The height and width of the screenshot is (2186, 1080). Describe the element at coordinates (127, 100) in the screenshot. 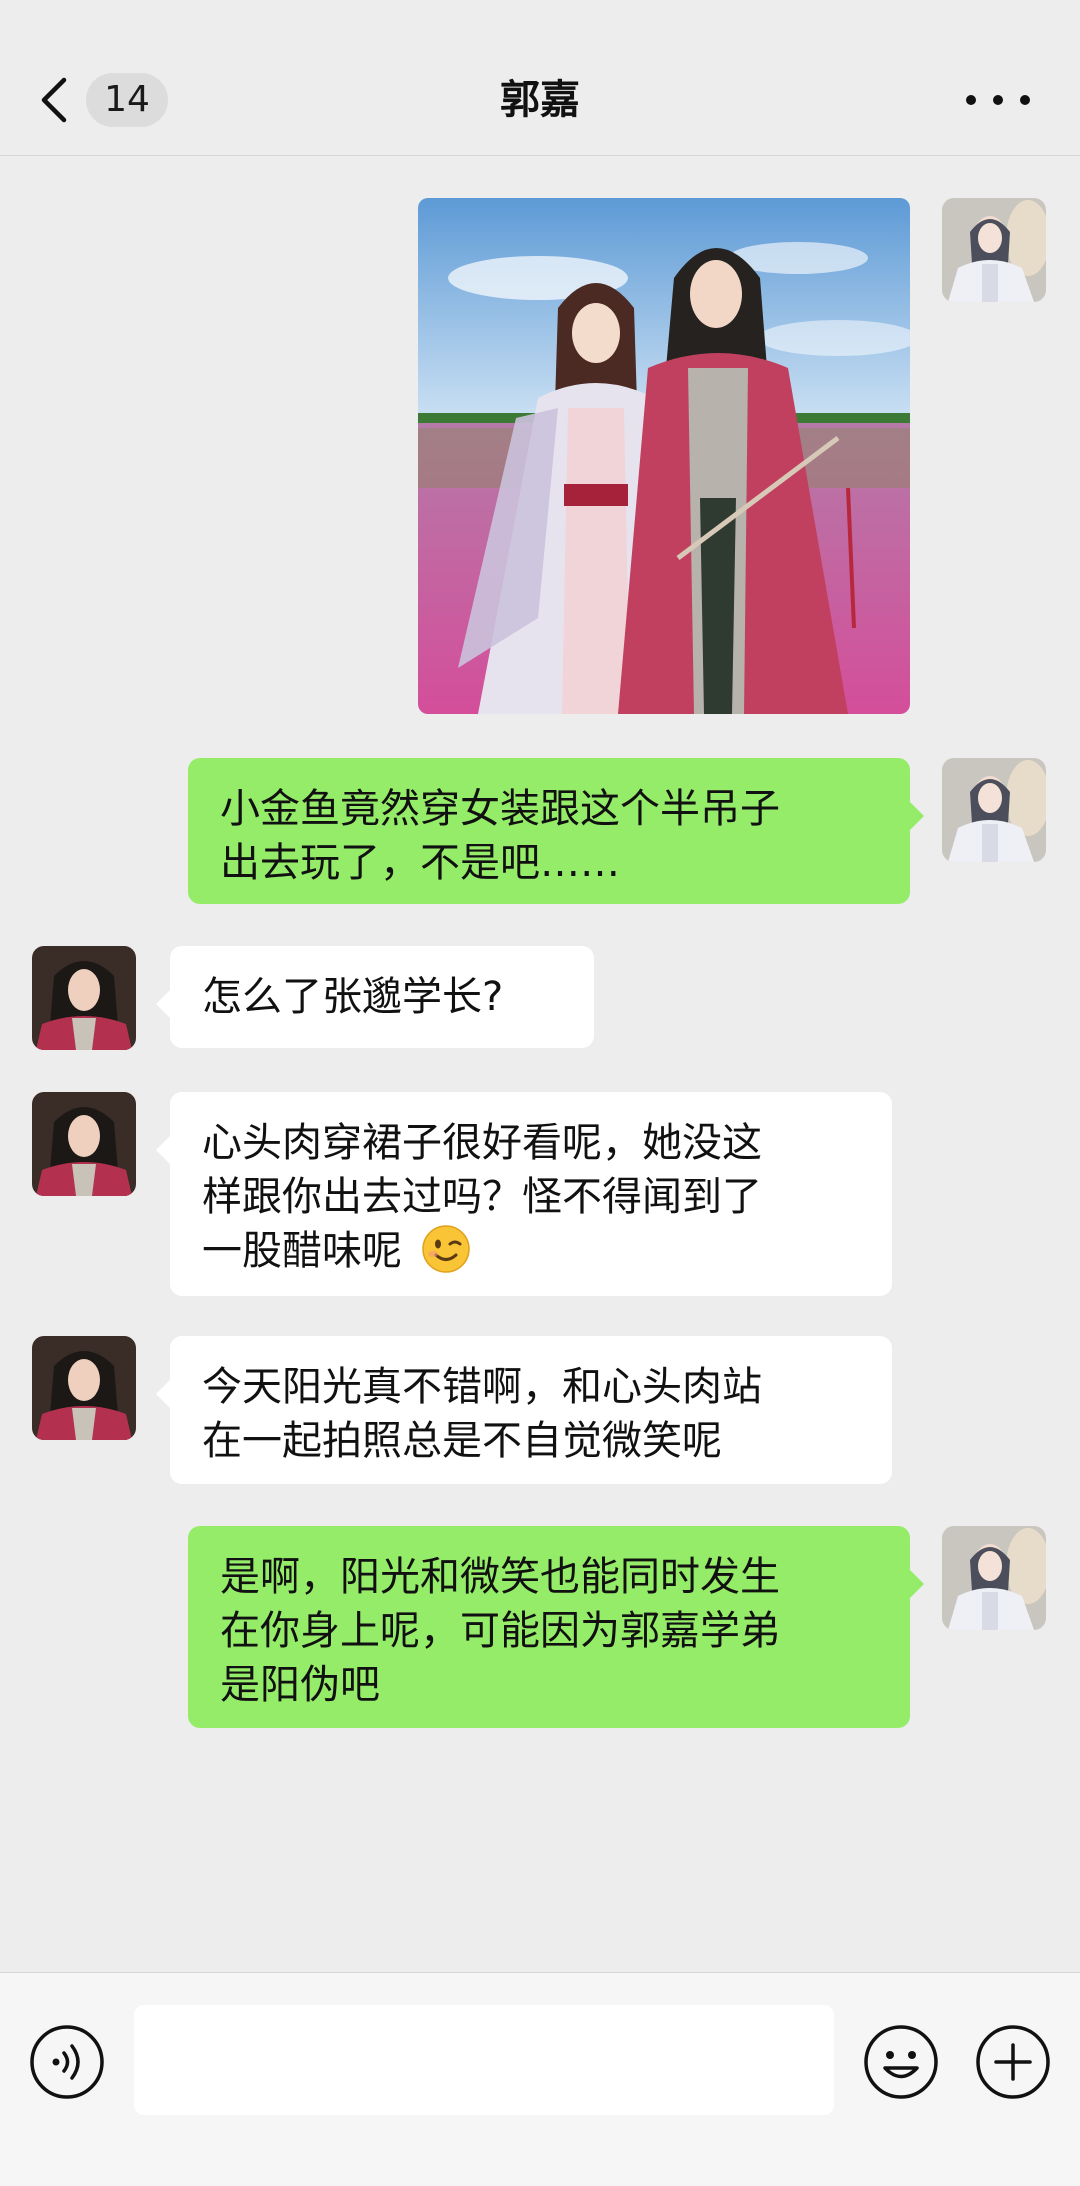

I see `unread-count-badge: 14` at that location.